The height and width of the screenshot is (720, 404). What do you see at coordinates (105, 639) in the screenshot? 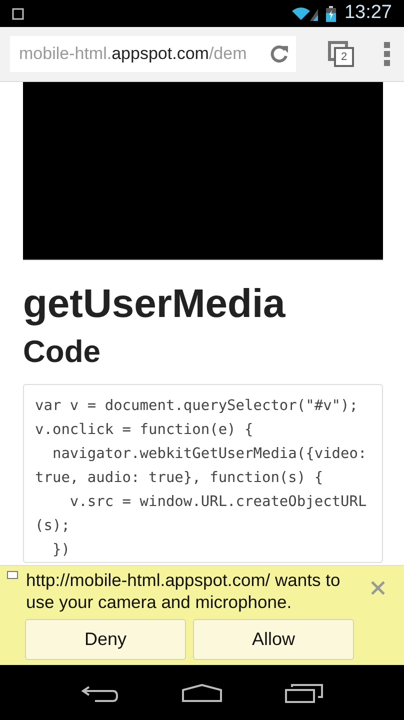
I see `permission-button: Deny` at bounding box center [105, 639].